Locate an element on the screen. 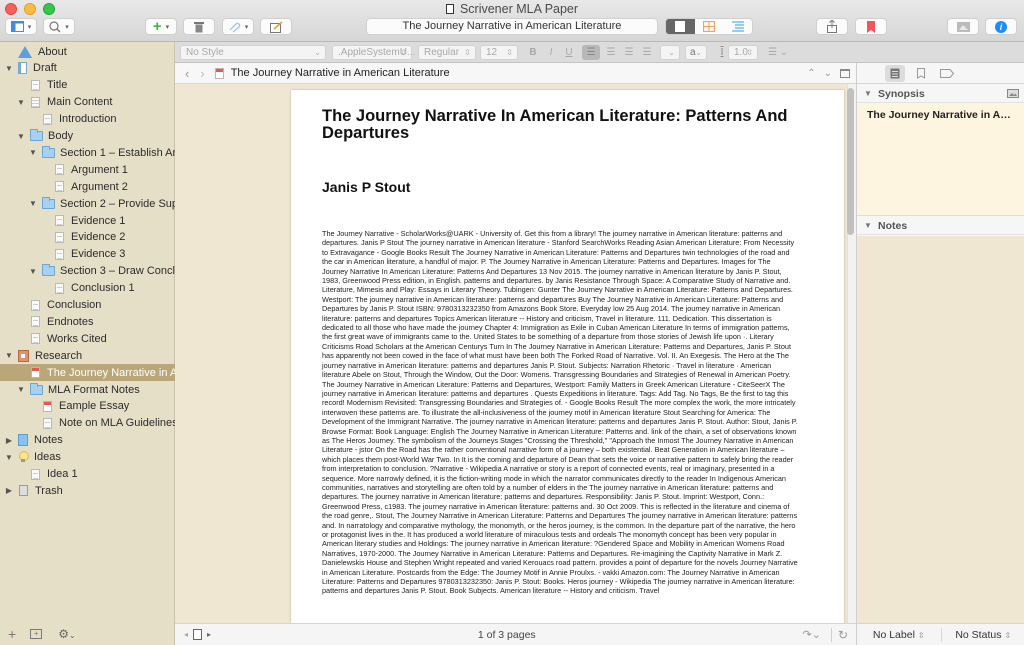 The height and width of the screenshot is (645, 1024). share-button is located at coordinates (832, 26).